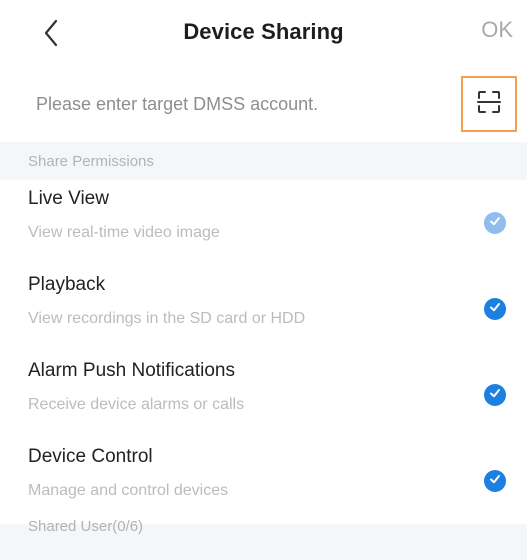 The width and height of the screenshot is (527, 560). I want to click on permission-description: View recordings in the SD card or HDD, so click(167, 318).